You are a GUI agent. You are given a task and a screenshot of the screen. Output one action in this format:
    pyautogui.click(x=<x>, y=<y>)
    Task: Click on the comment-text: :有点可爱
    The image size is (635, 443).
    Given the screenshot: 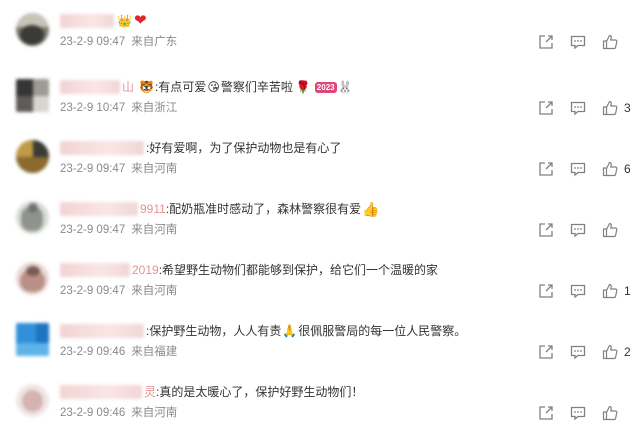 What is the action you would take?
    pyautogui.click(x=180, y=87)
    